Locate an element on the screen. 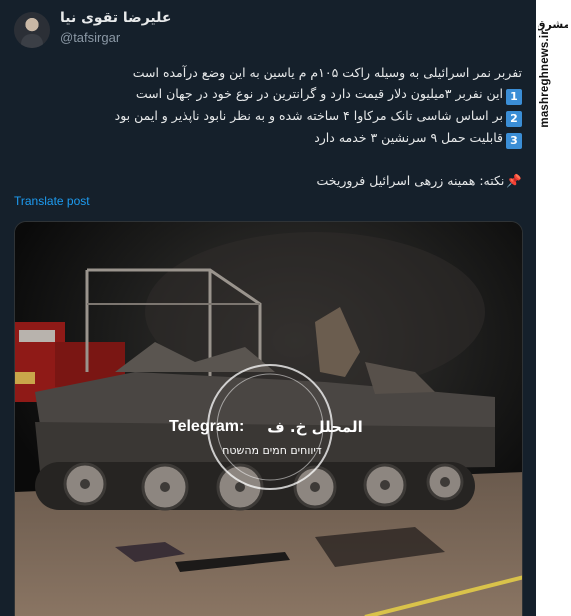 The image size is (571, 616). tweet-note: 📌نکته: همینه زرهی اسرائیل فروریخت is located at coordinates (272, 180).